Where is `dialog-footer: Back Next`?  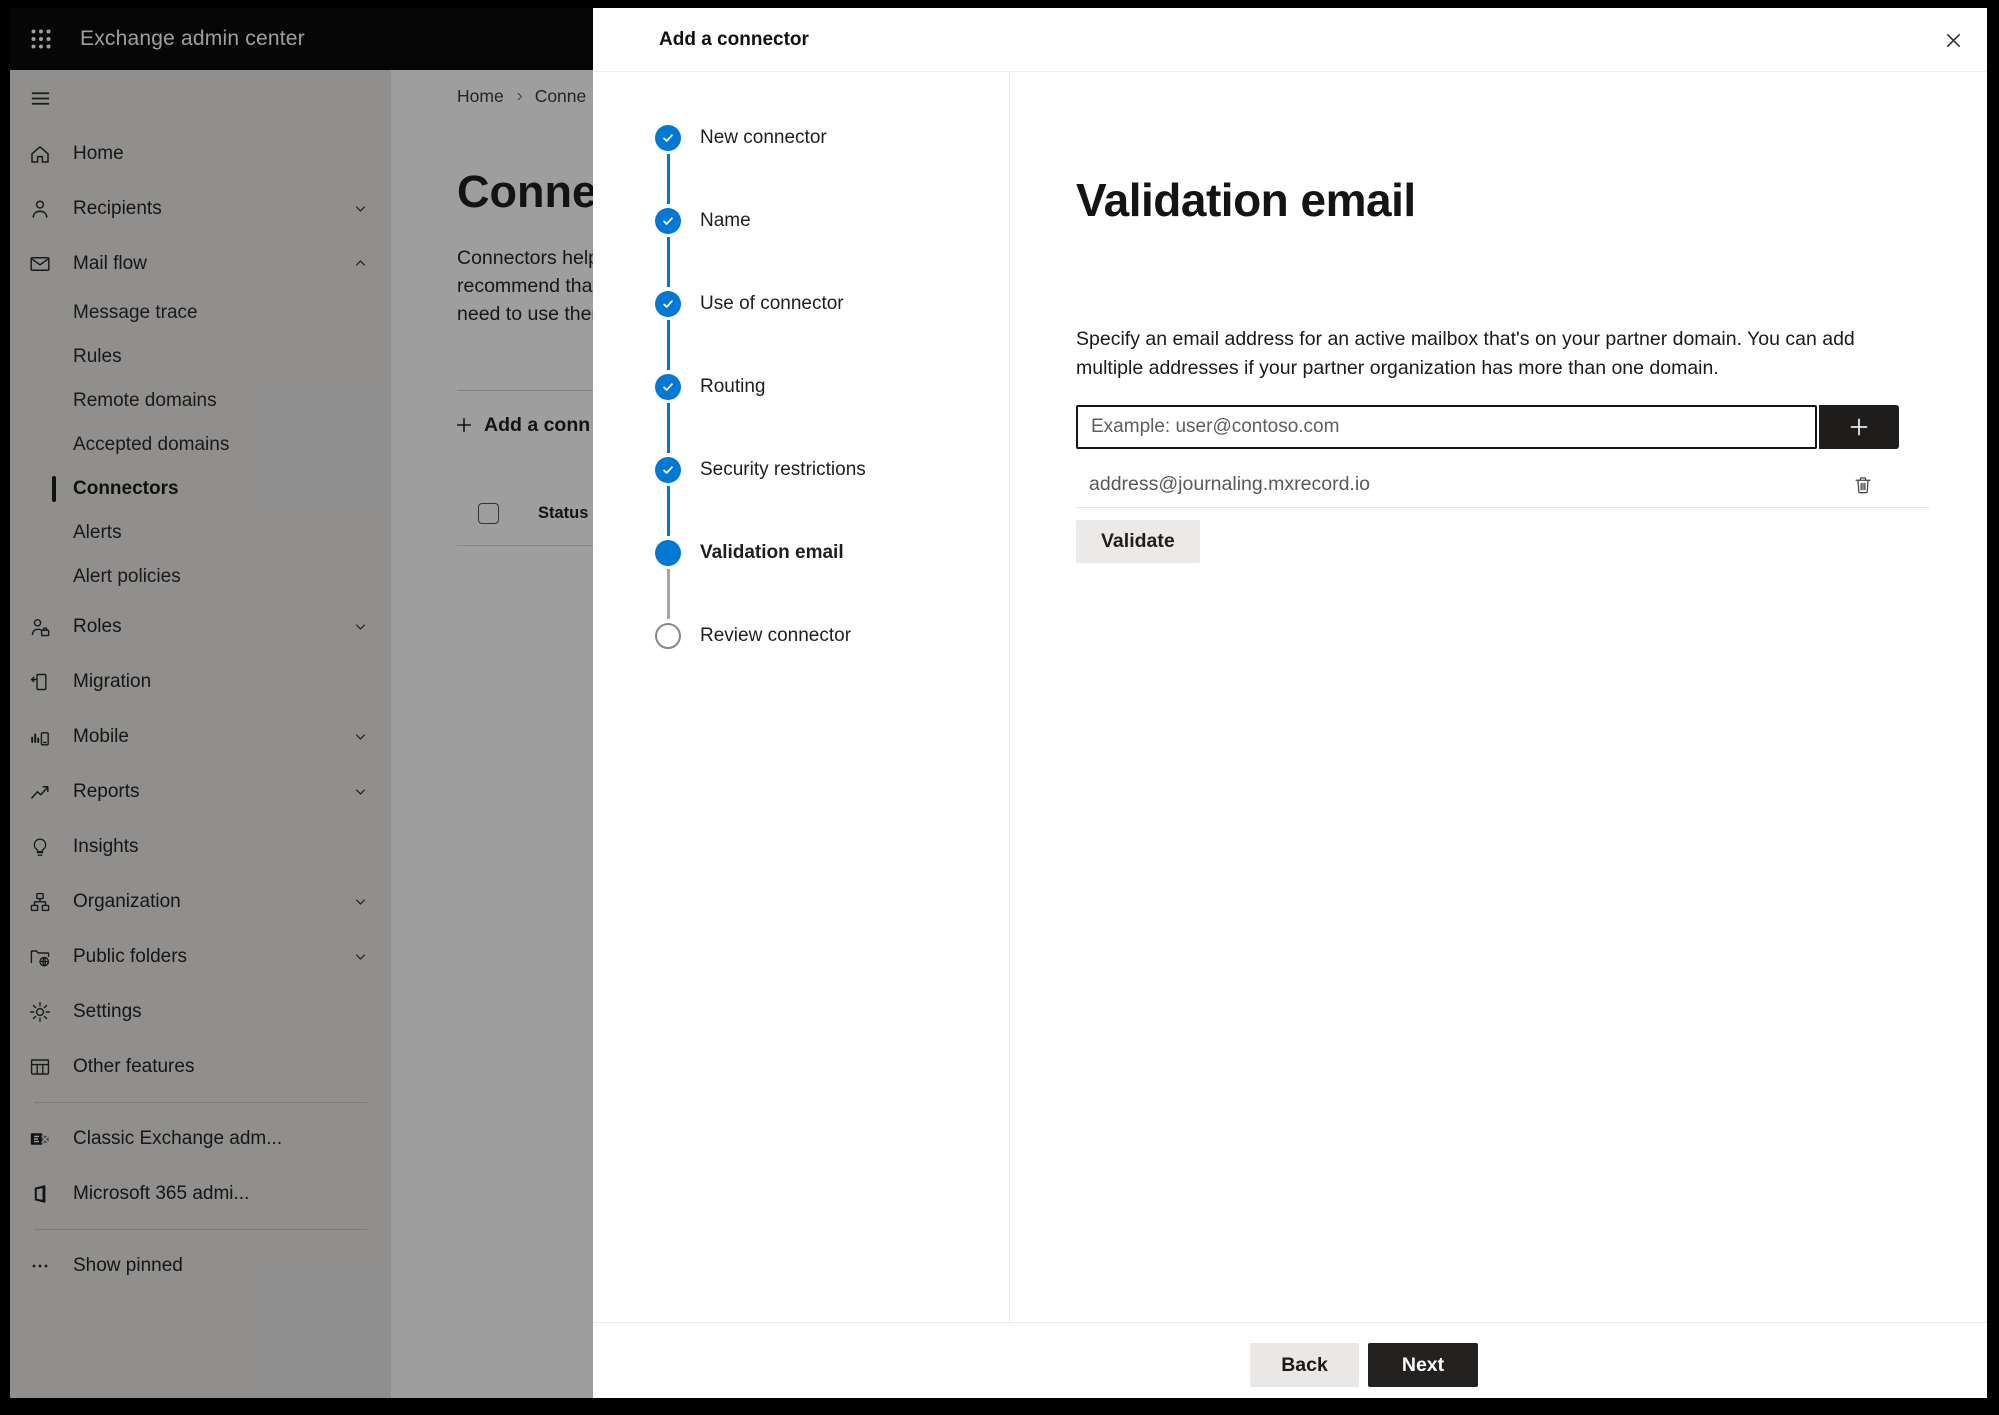
dialog-footer: Back Next is located at coordinates (1290, 1360).